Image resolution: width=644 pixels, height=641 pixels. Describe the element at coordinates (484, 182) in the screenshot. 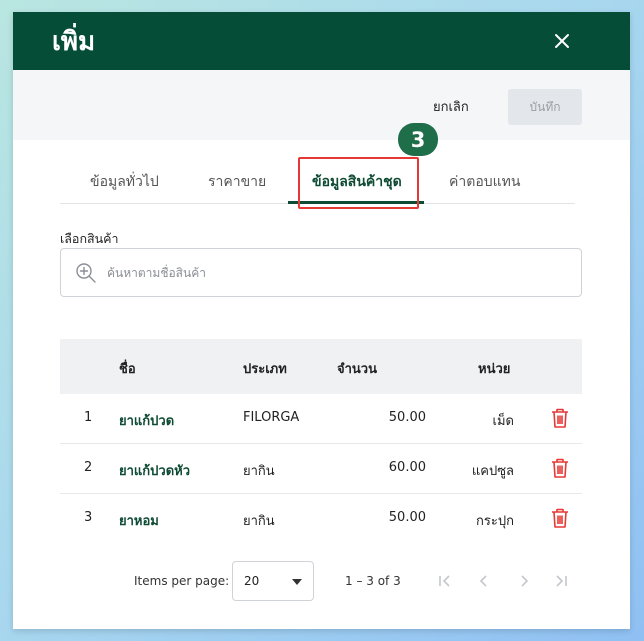

I see `tab-compensation: ค่าตอบแทน` at that location.